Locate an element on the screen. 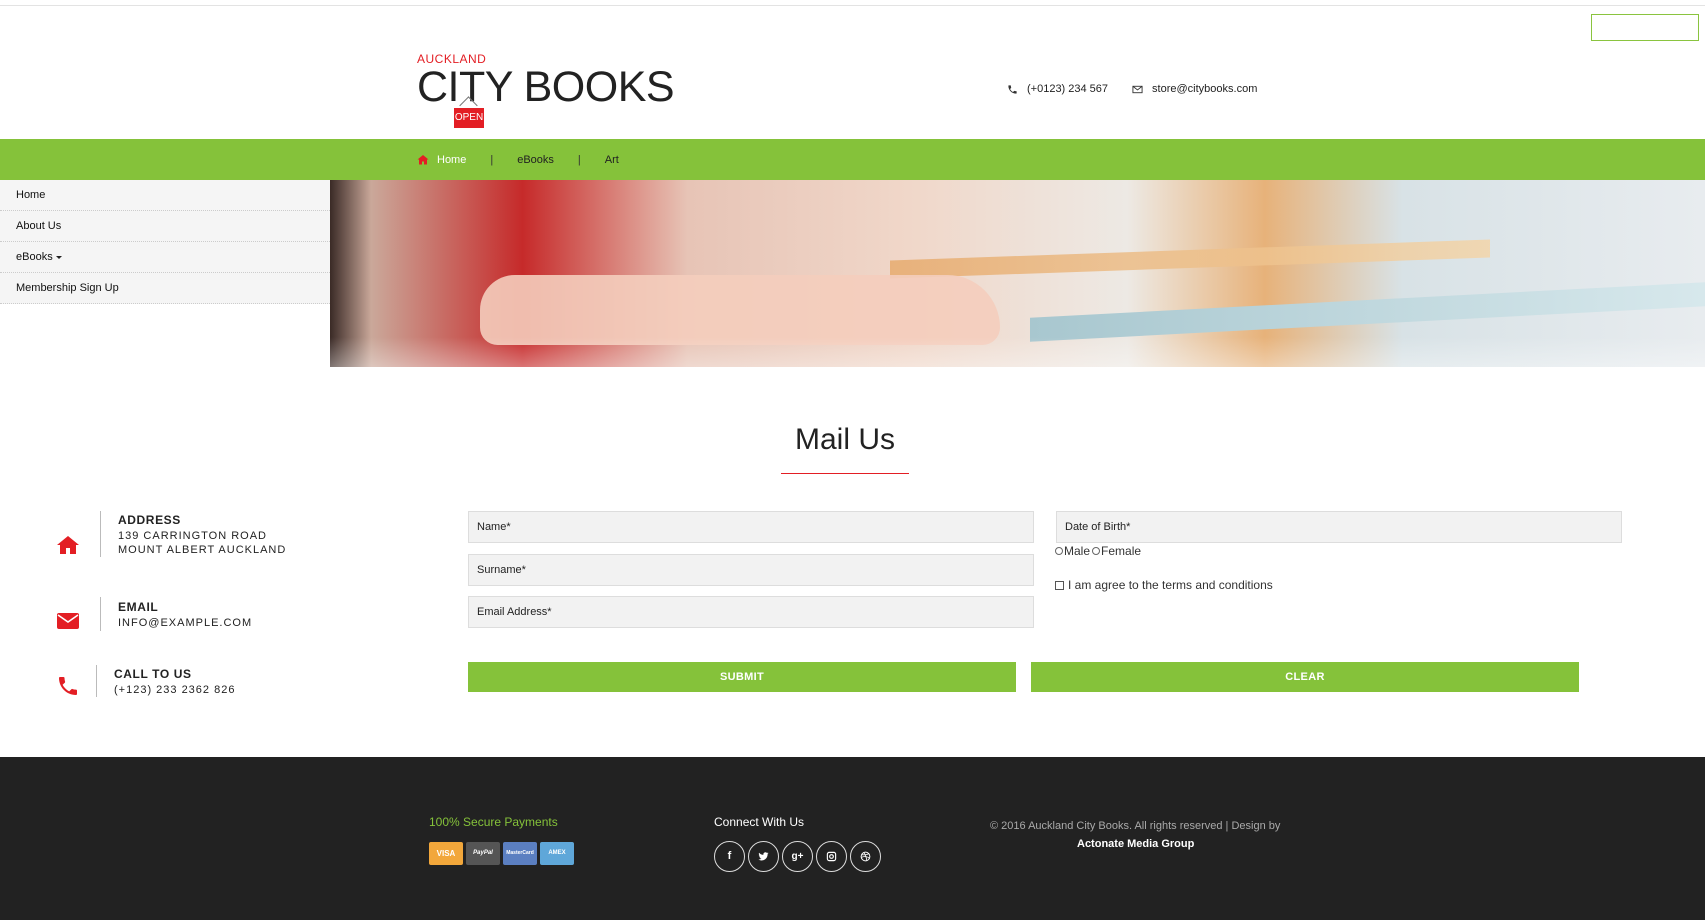 This screenshot has height=922, width=1705. terms-checkbox is located at coordinates (1059, 585).